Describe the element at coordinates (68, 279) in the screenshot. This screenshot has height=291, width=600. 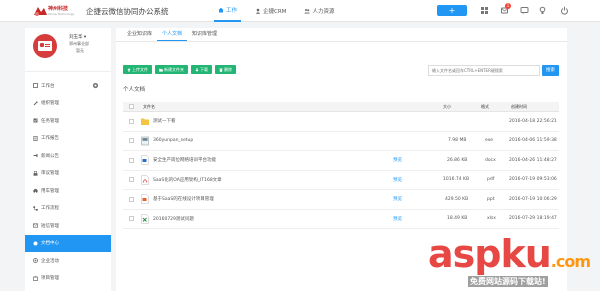
I see `sidebar-item-projects: 项目管理` at that location.